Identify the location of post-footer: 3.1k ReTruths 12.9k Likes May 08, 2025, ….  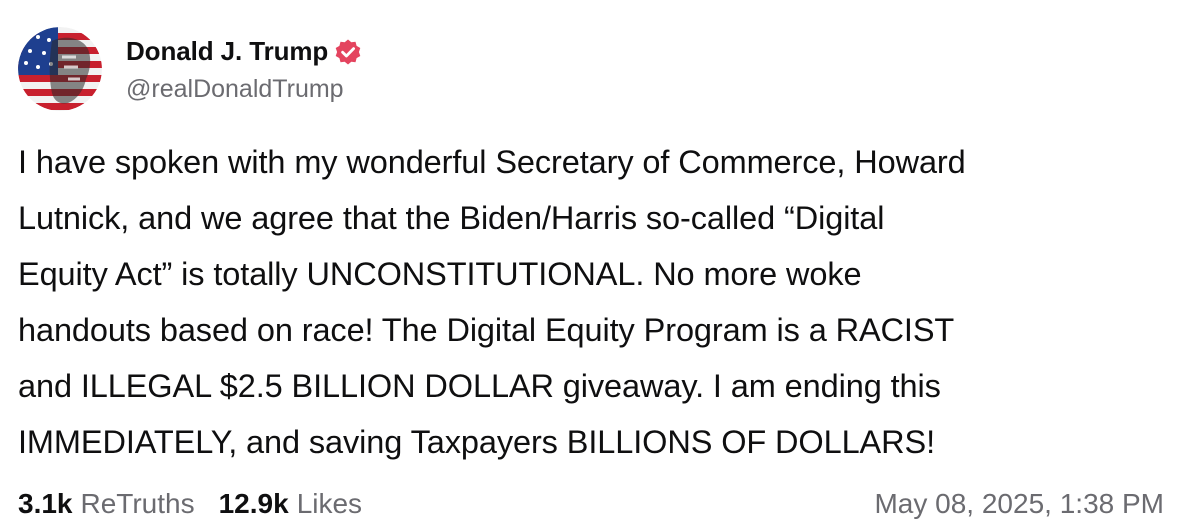
(591, 504).